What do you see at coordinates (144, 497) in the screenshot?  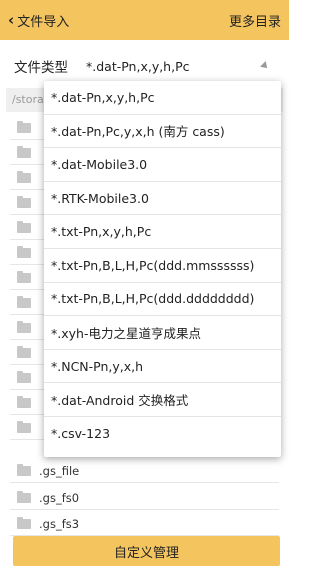 I see `file-row: .gs_fs0` at bounding box center [144, 497].